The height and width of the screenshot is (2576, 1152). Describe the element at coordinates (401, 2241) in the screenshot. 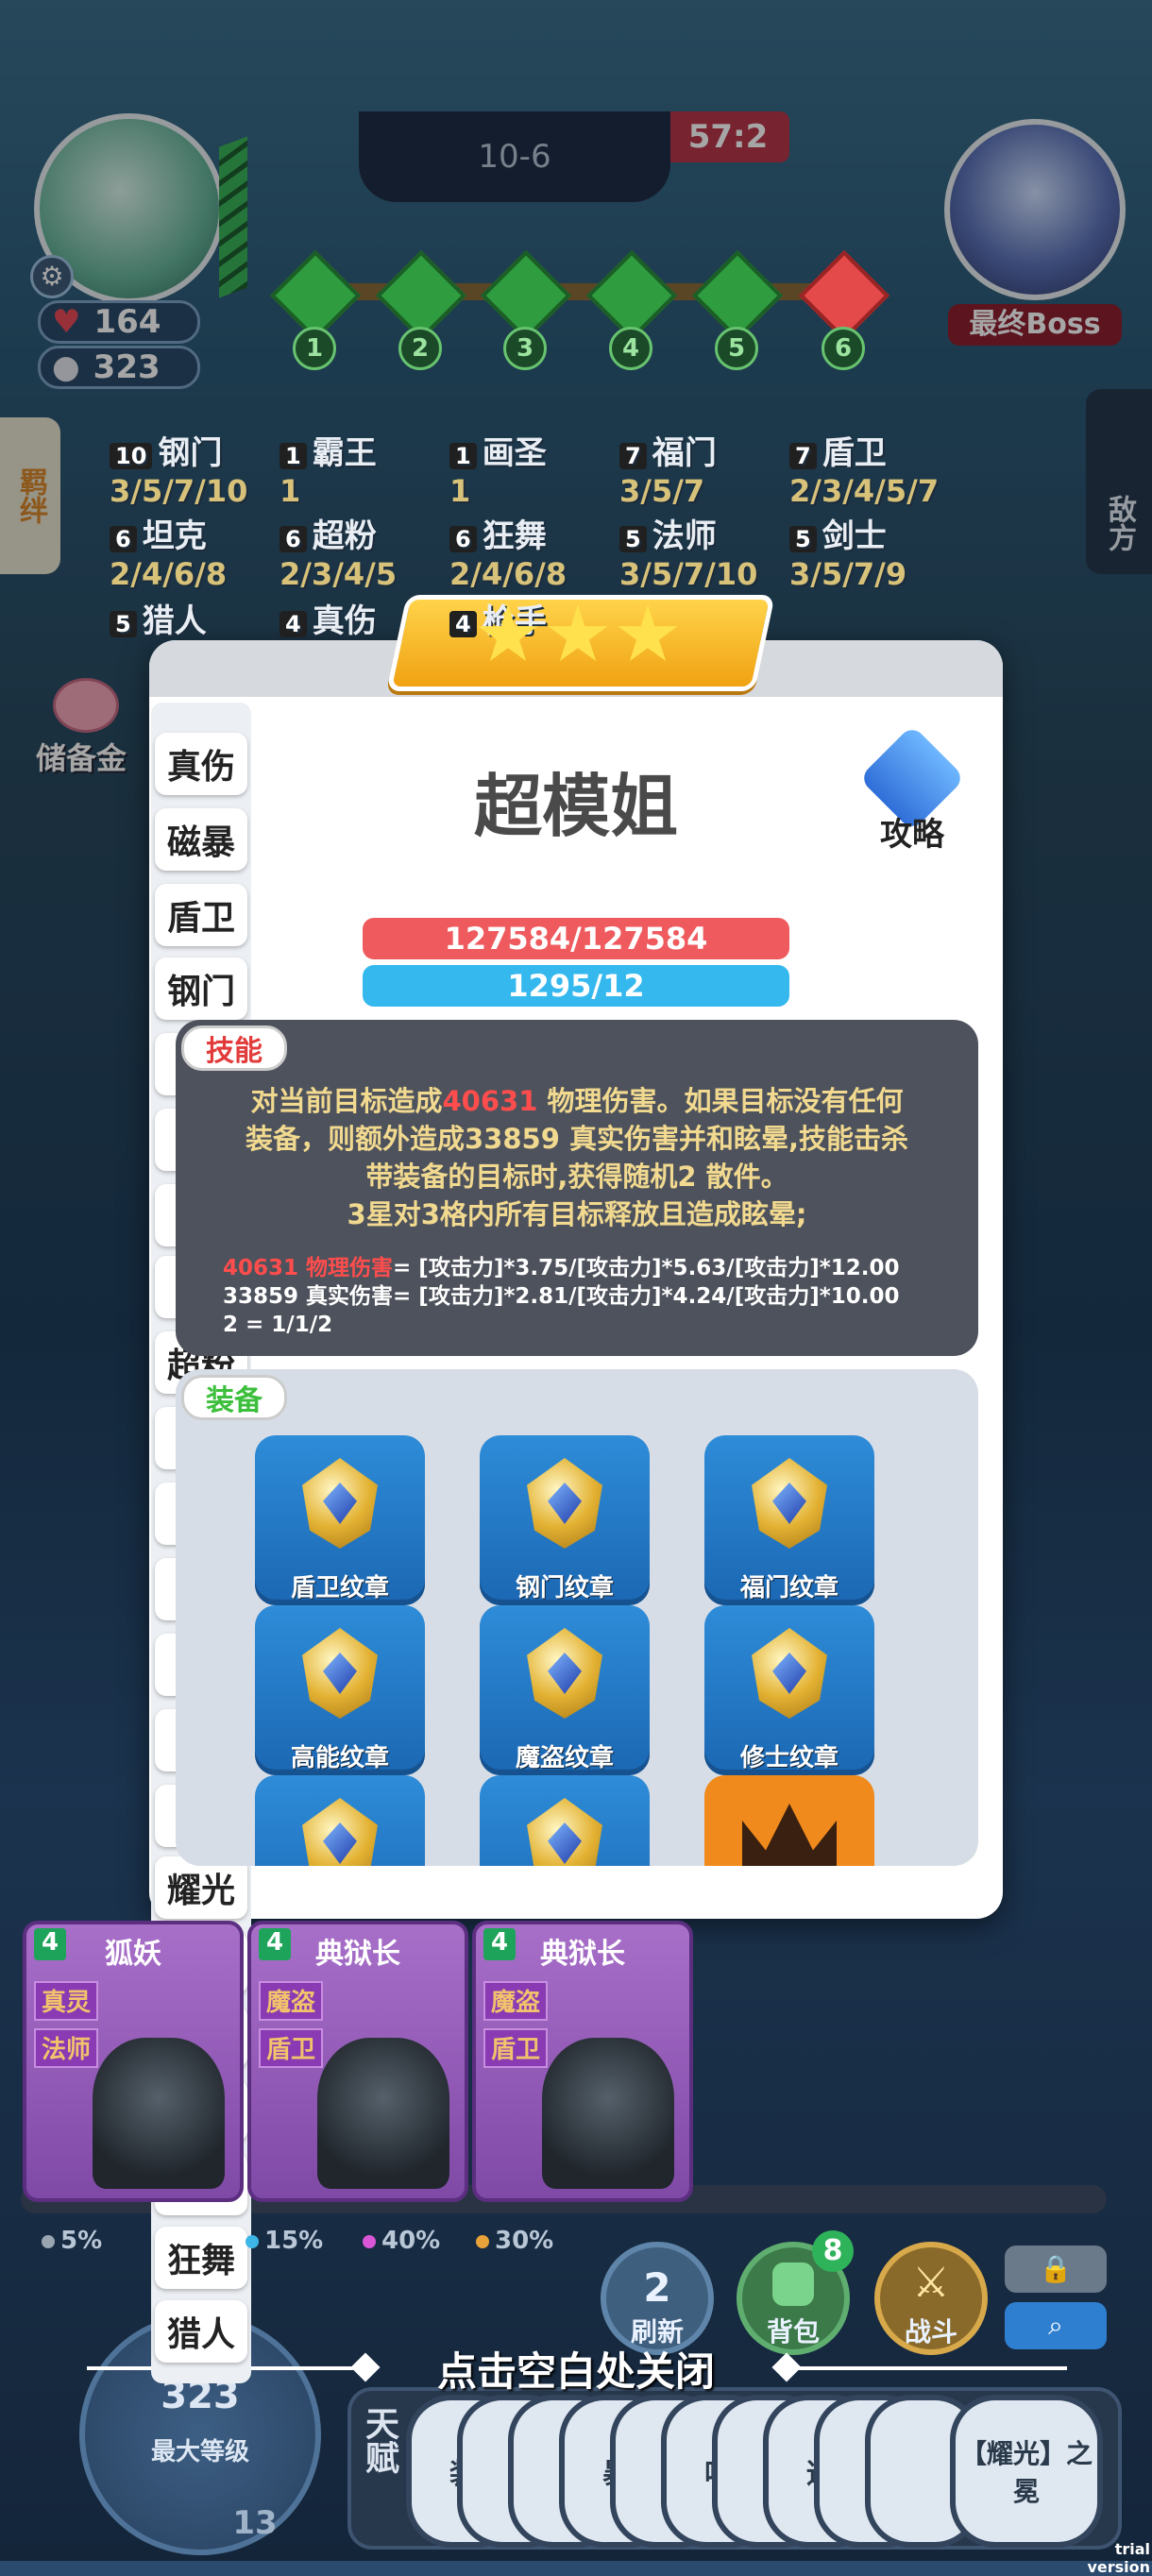

I see `odds-item: 40%` at that location.